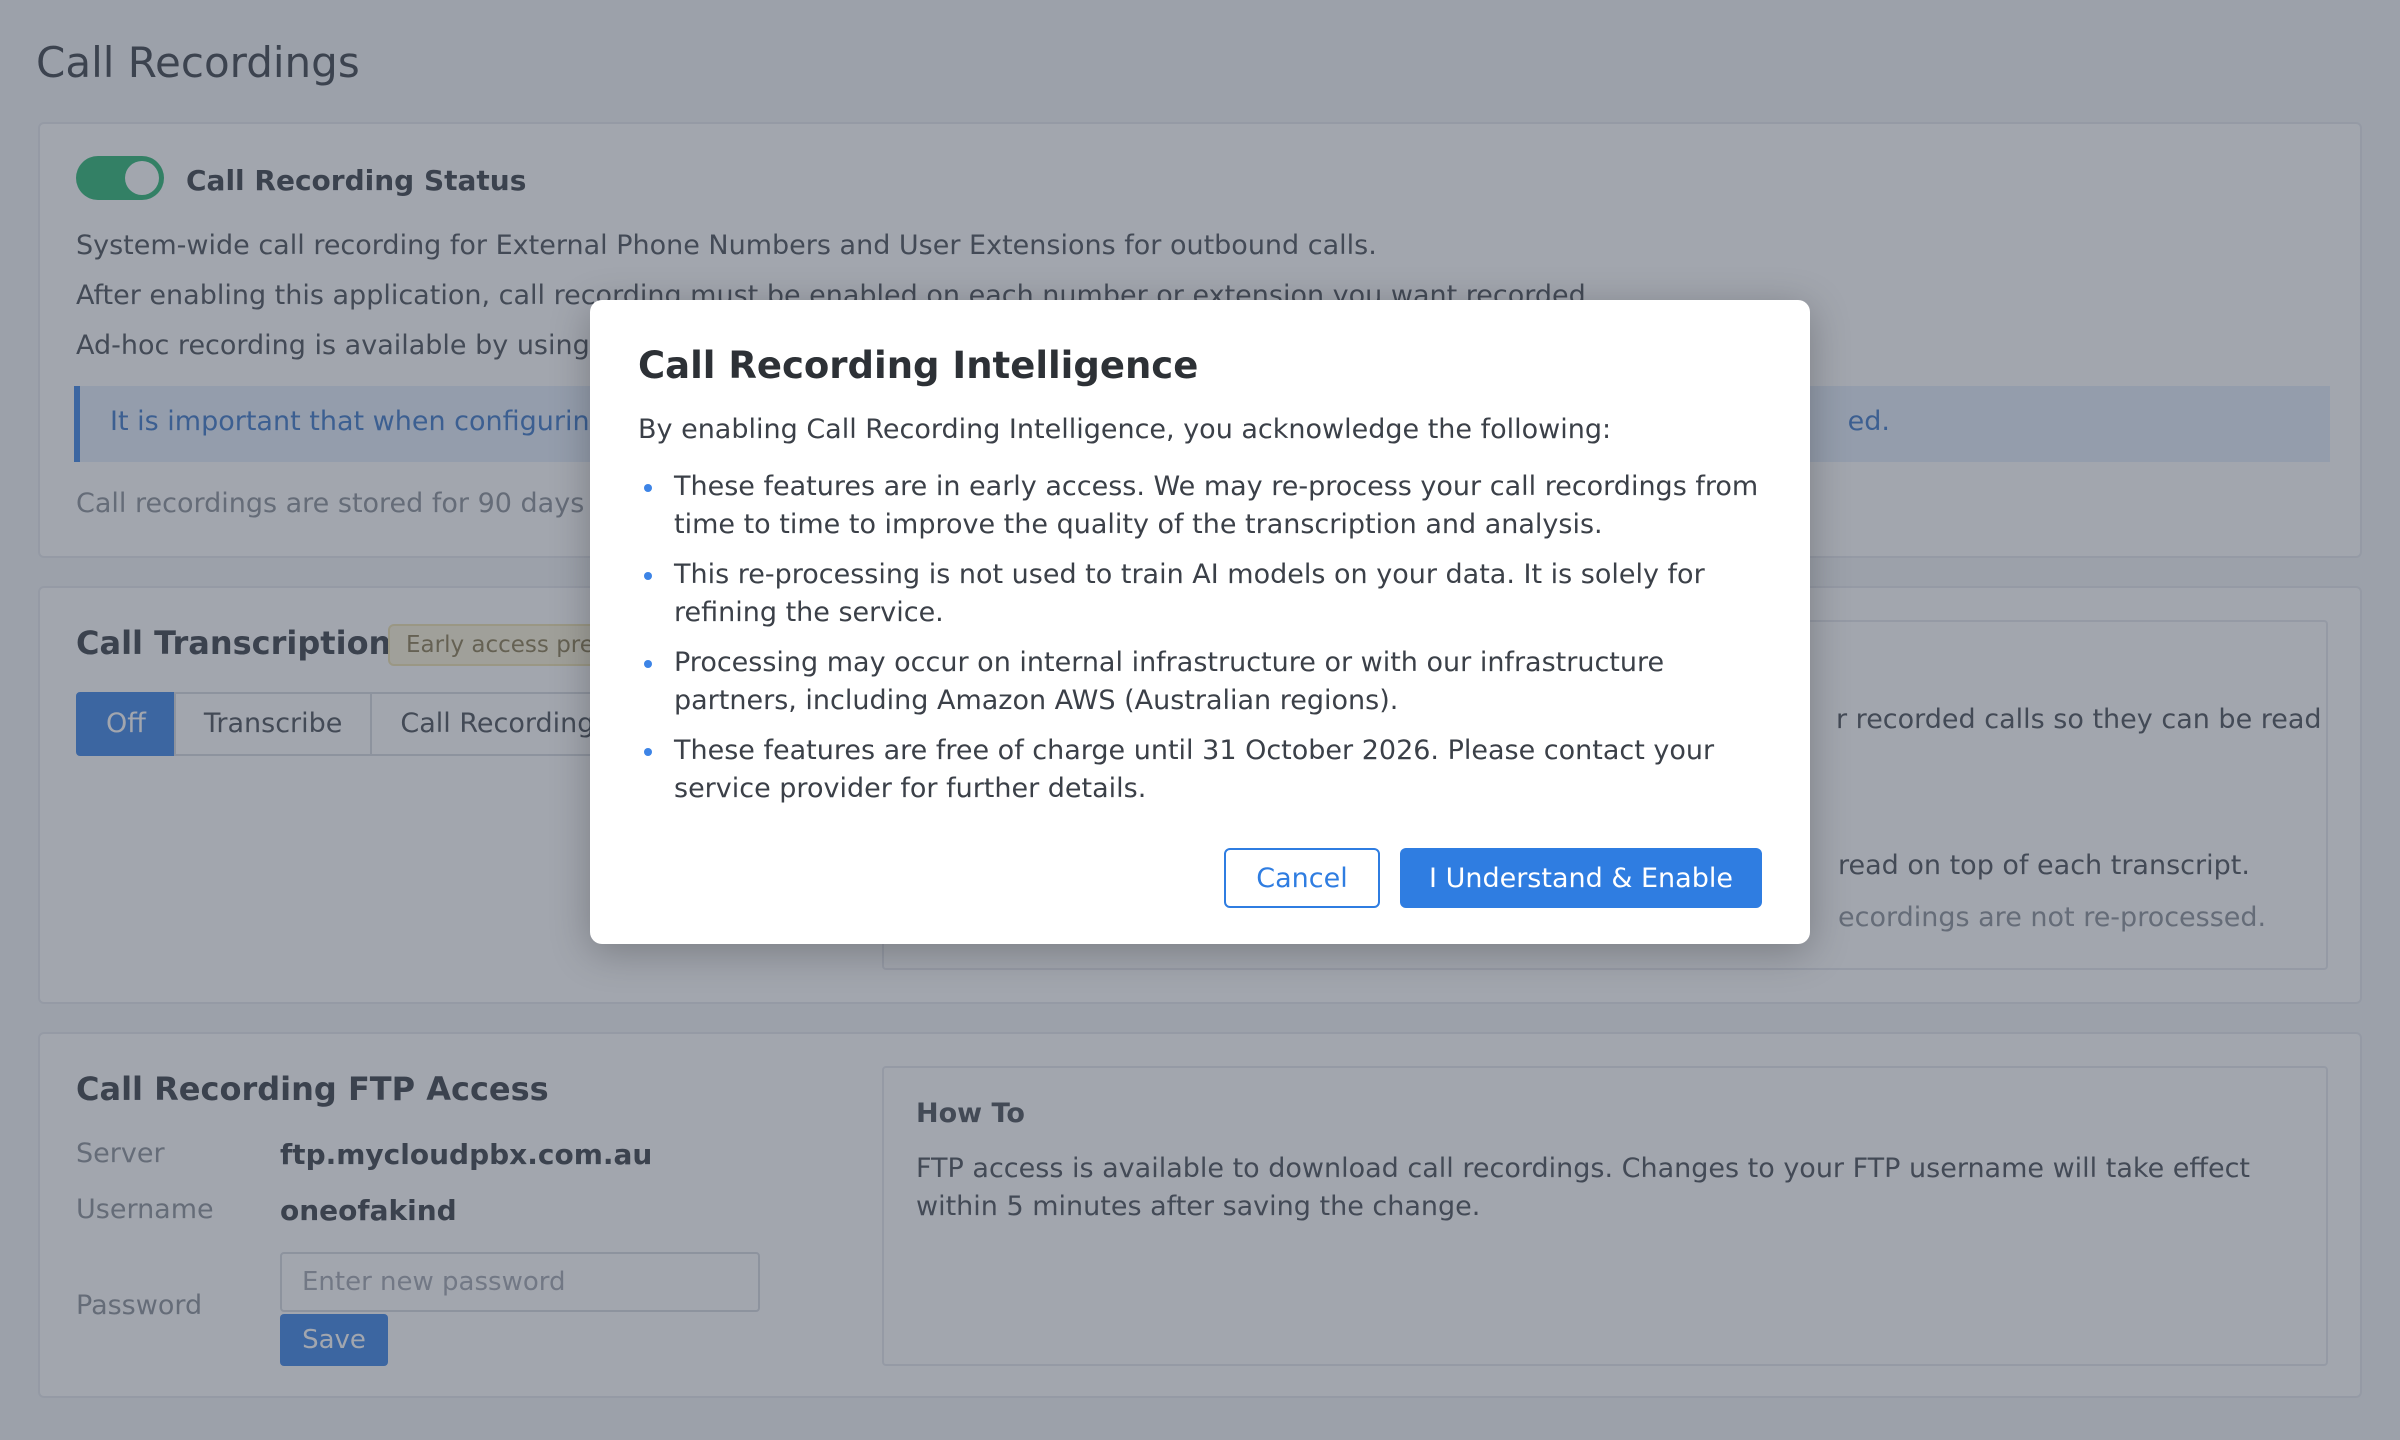 This screenshot has height=1440, width=2400. Describe the element at coordinates (1302, 878) in the screenshot. I see `cancel-button: Cancel` at that location.